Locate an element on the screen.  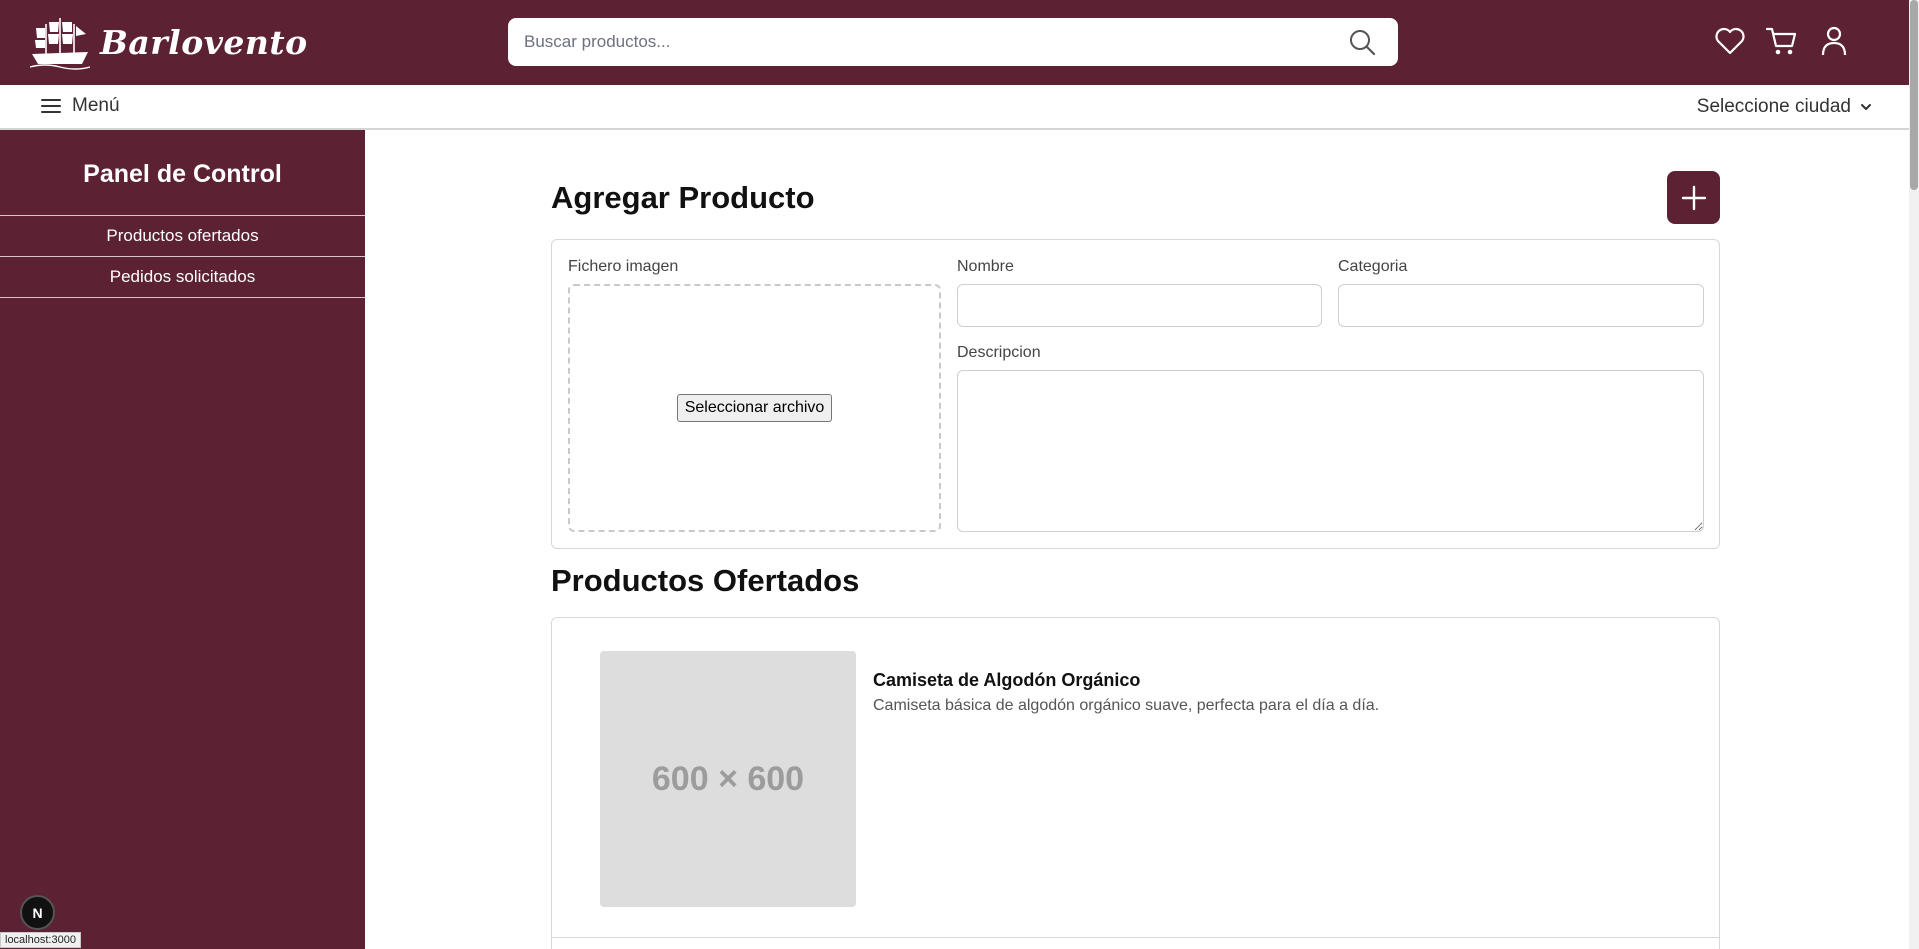
image-file-label: Fichero imagen is located at coordinates (623, 266).